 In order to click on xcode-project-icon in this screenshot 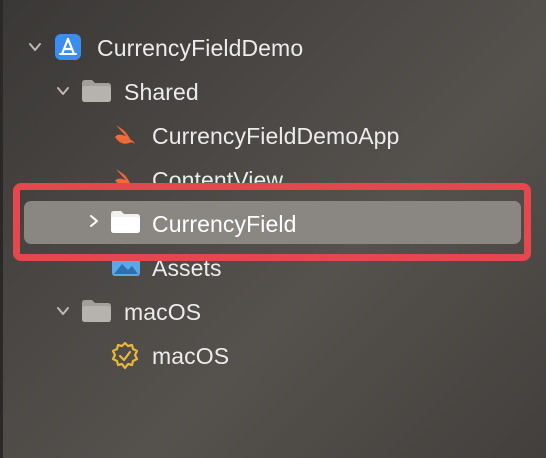, I will do `click(68, 47)`.